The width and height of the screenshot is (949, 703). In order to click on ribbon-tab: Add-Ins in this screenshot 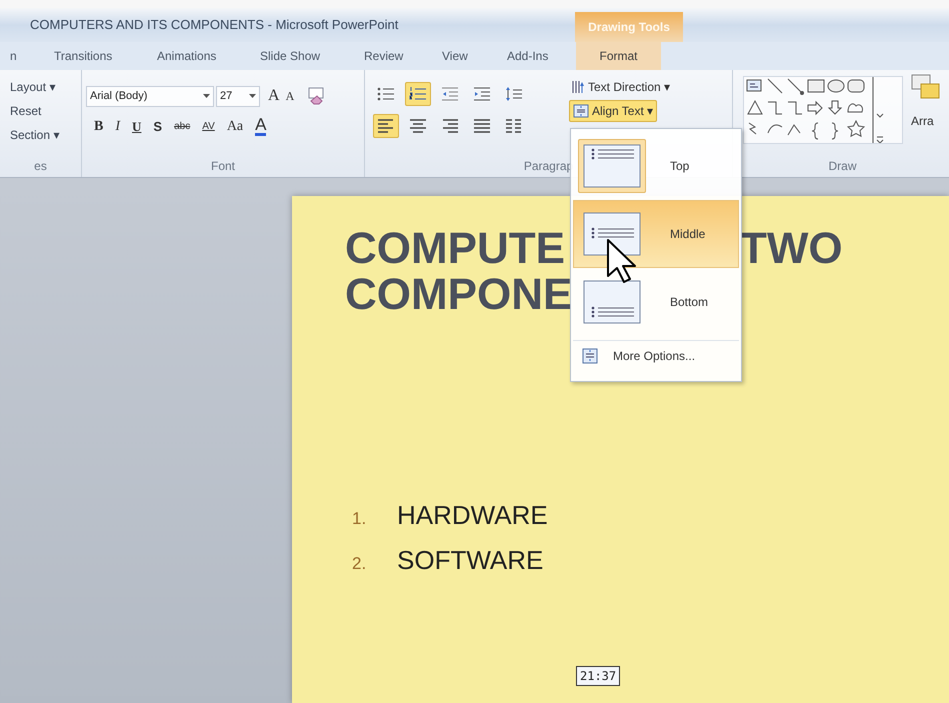, I will do `click(527, 56)`.